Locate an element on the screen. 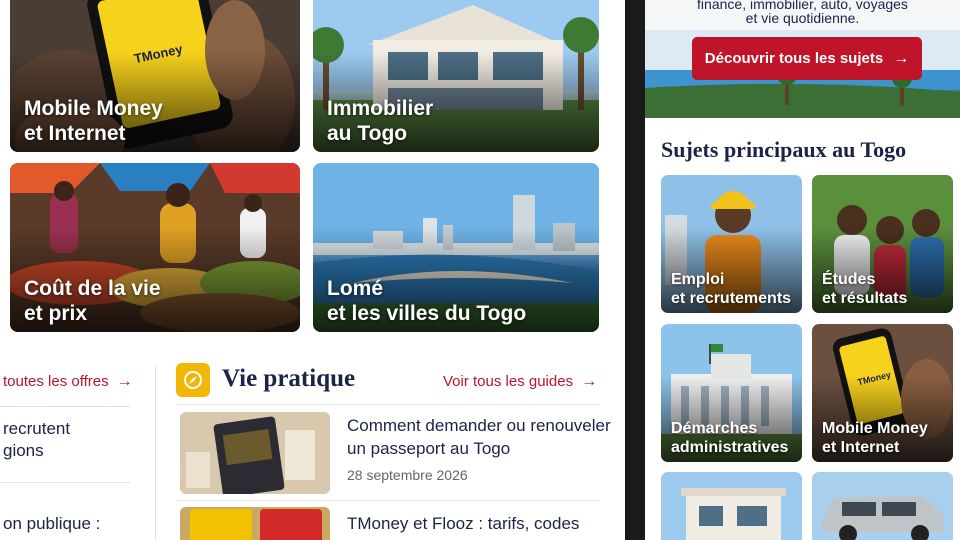  guide-icon is located at coordinates (193, 380).